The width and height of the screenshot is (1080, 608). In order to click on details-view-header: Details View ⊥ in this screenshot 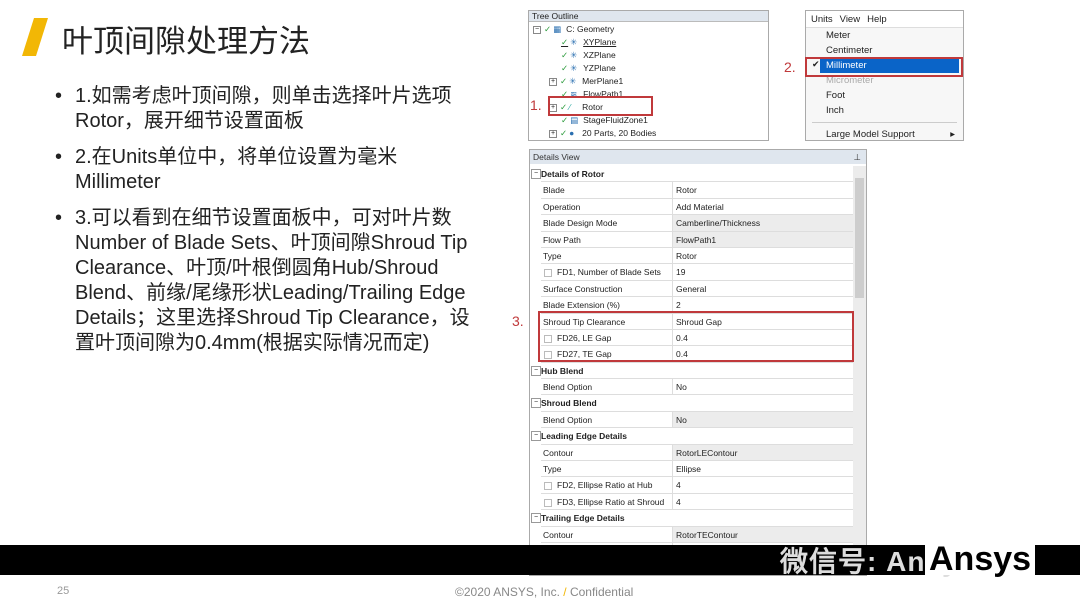, I will do `click(698, 157)`.